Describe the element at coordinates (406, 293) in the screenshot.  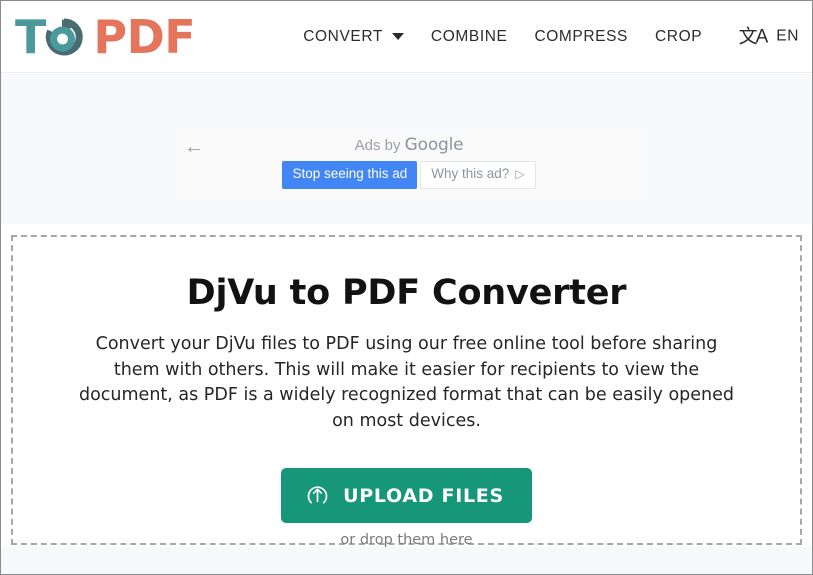
I see `page-title: DjVu to PDF Converter` at that location.